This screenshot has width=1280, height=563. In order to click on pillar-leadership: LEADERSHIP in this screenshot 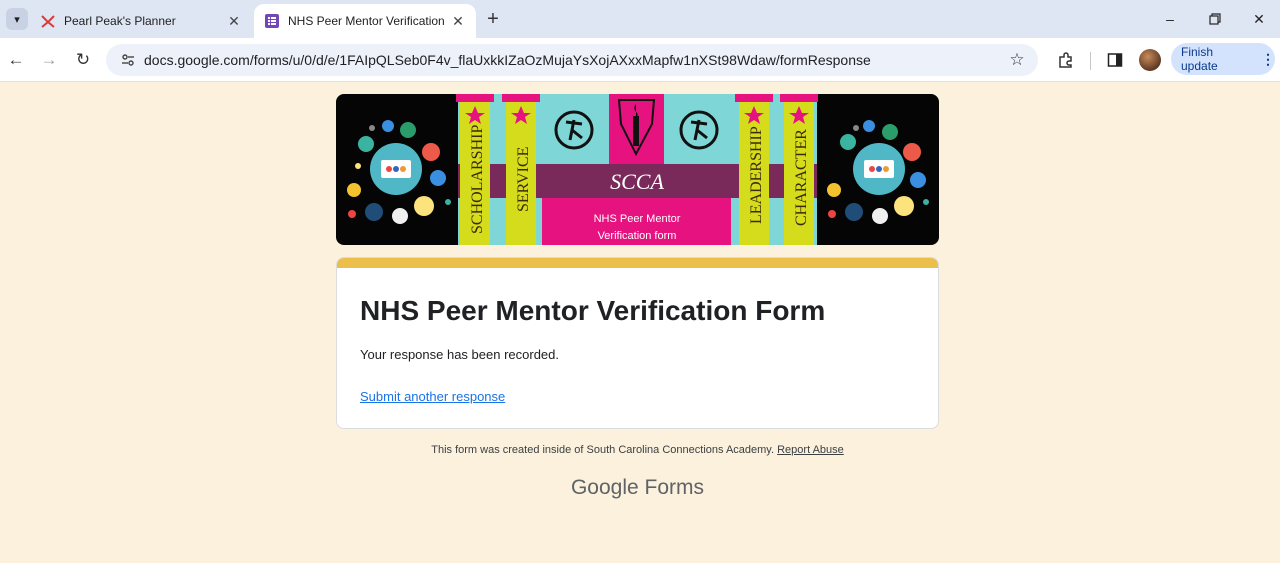, I will do `click(754, 169)`.